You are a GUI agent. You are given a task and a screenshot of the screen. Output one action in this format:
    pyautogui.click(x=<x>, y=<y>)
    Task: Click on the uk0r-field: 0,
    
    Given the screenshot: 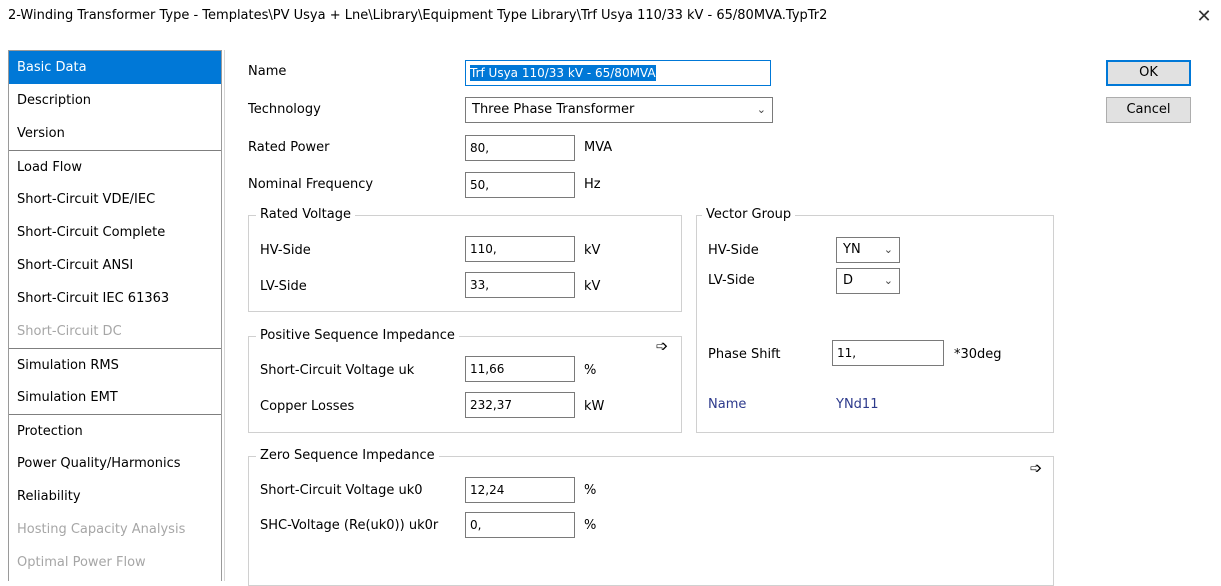 What is the action you would take?
    pyautogui.click(x=520, y=525)
    